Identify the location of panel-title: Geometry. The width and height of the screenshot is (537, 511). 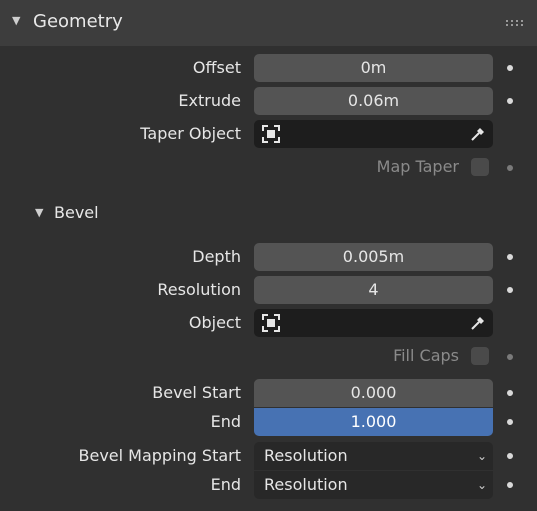
(78, 21).